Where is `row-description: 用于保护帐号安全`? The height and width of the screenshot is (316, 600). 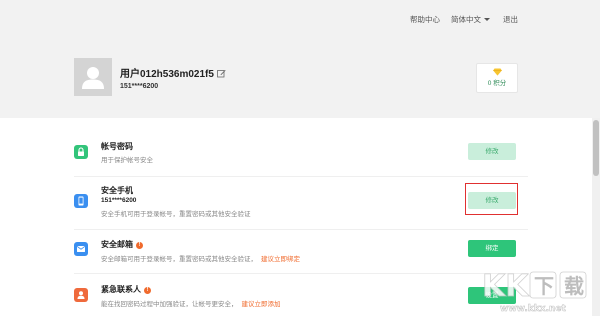 row-description: 用于保护帐号安全 is located at coordinates (127, 160).